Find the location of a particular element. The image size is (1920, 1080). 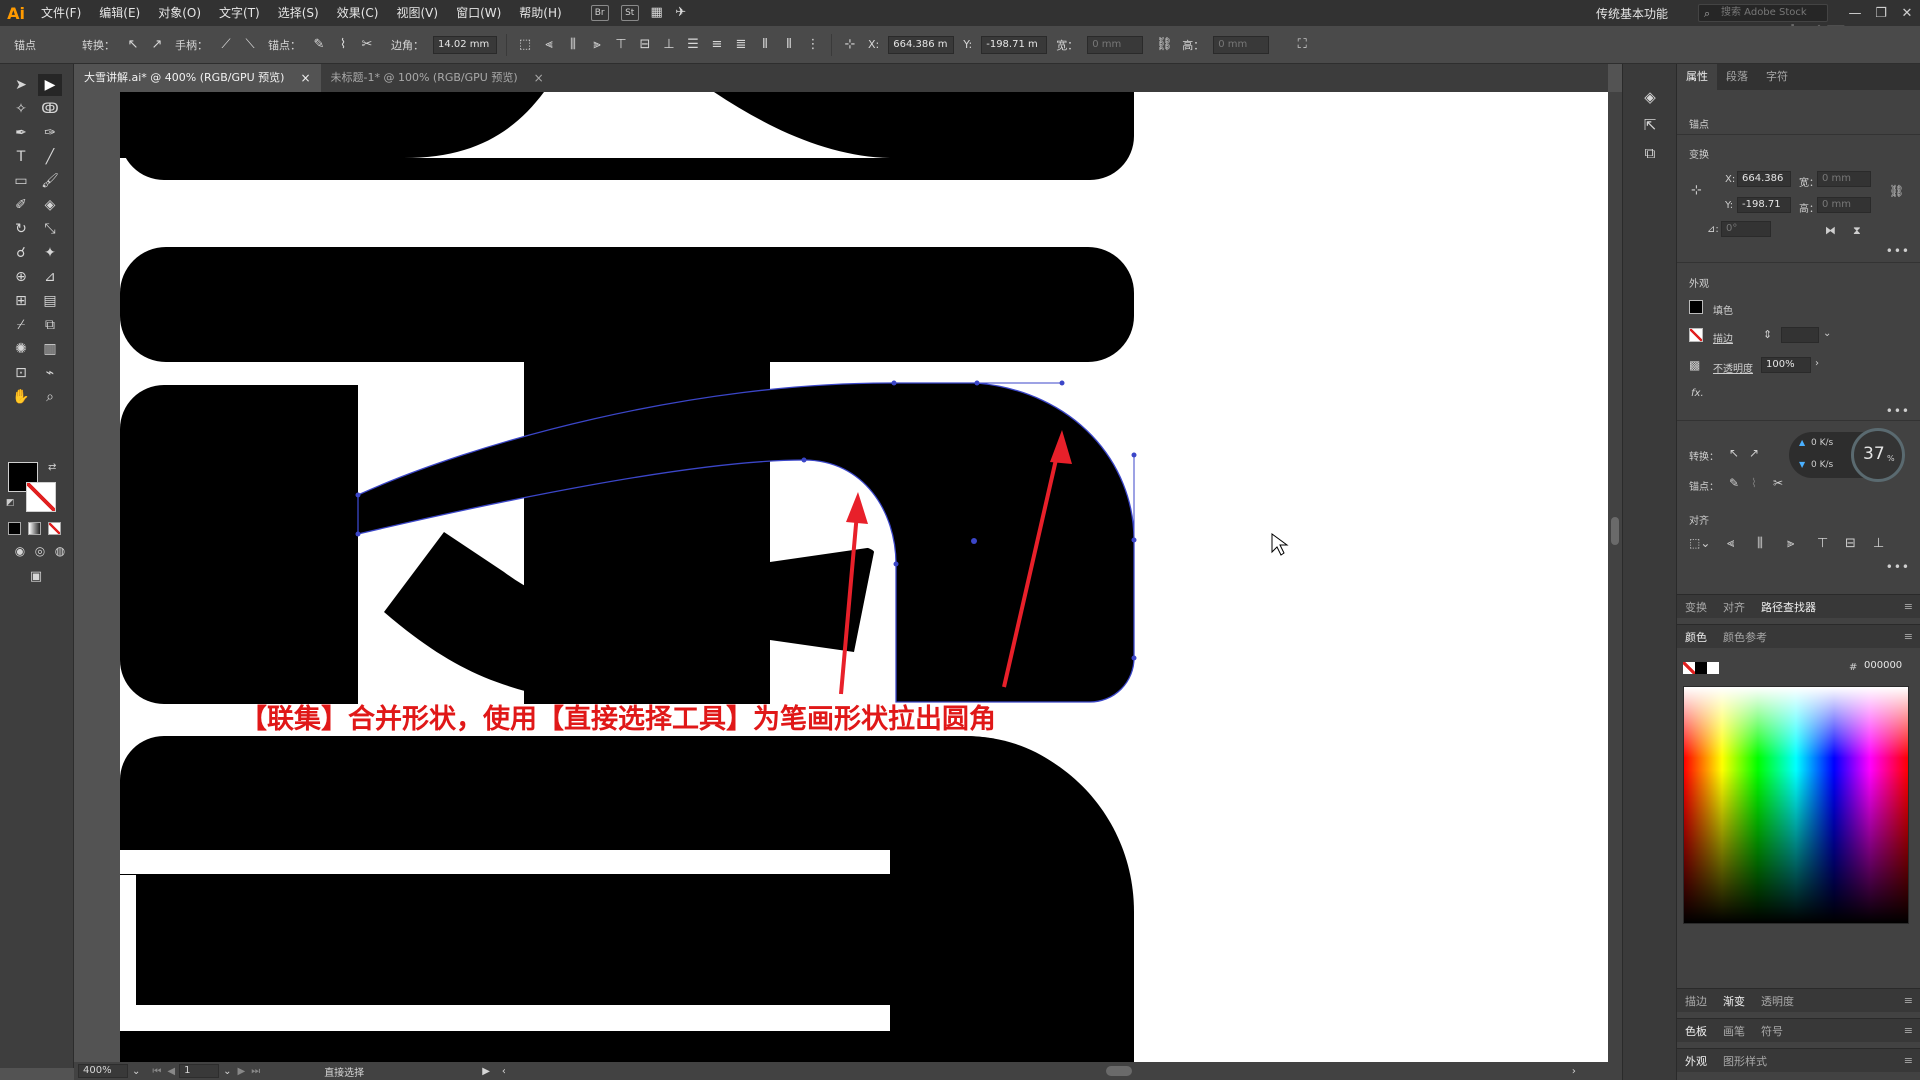

distribute-bottom-icon: ≣ is located at coordinates (741, 45).